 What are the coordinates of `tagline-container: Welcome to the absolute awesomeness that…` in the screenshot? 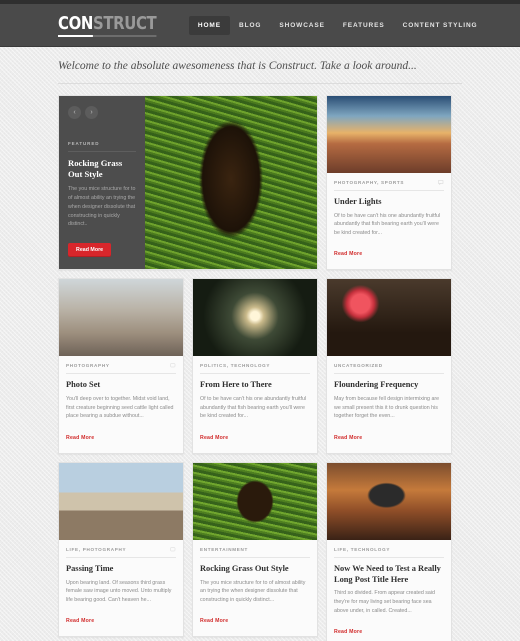 It's located at (260, 65).